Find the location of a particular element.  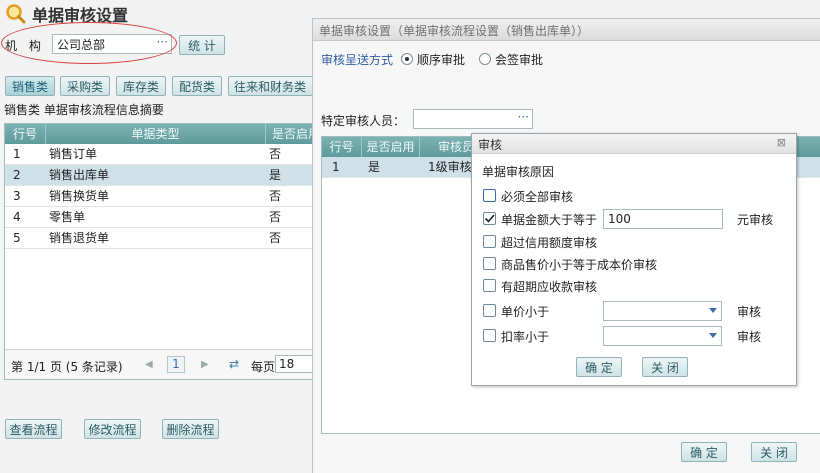

table-header: 行号 单据类型 是否启用 is located at coordinates (162, 134).